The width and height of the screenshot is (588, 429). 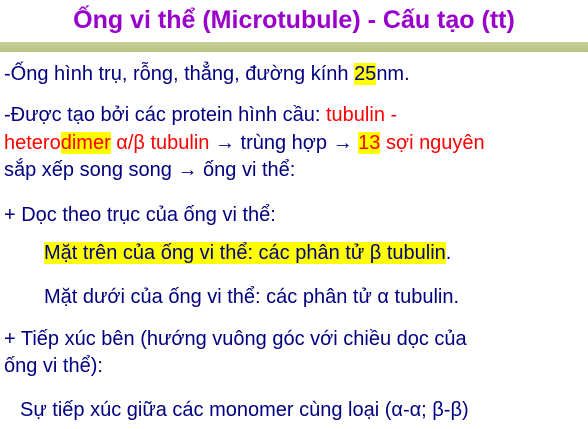 What do you see at coordinates (165, 115) in the screenshot?
I see `line-protein-text: -Được tạo bởi các protein hình cầu:` at bounding box center [165, 115].